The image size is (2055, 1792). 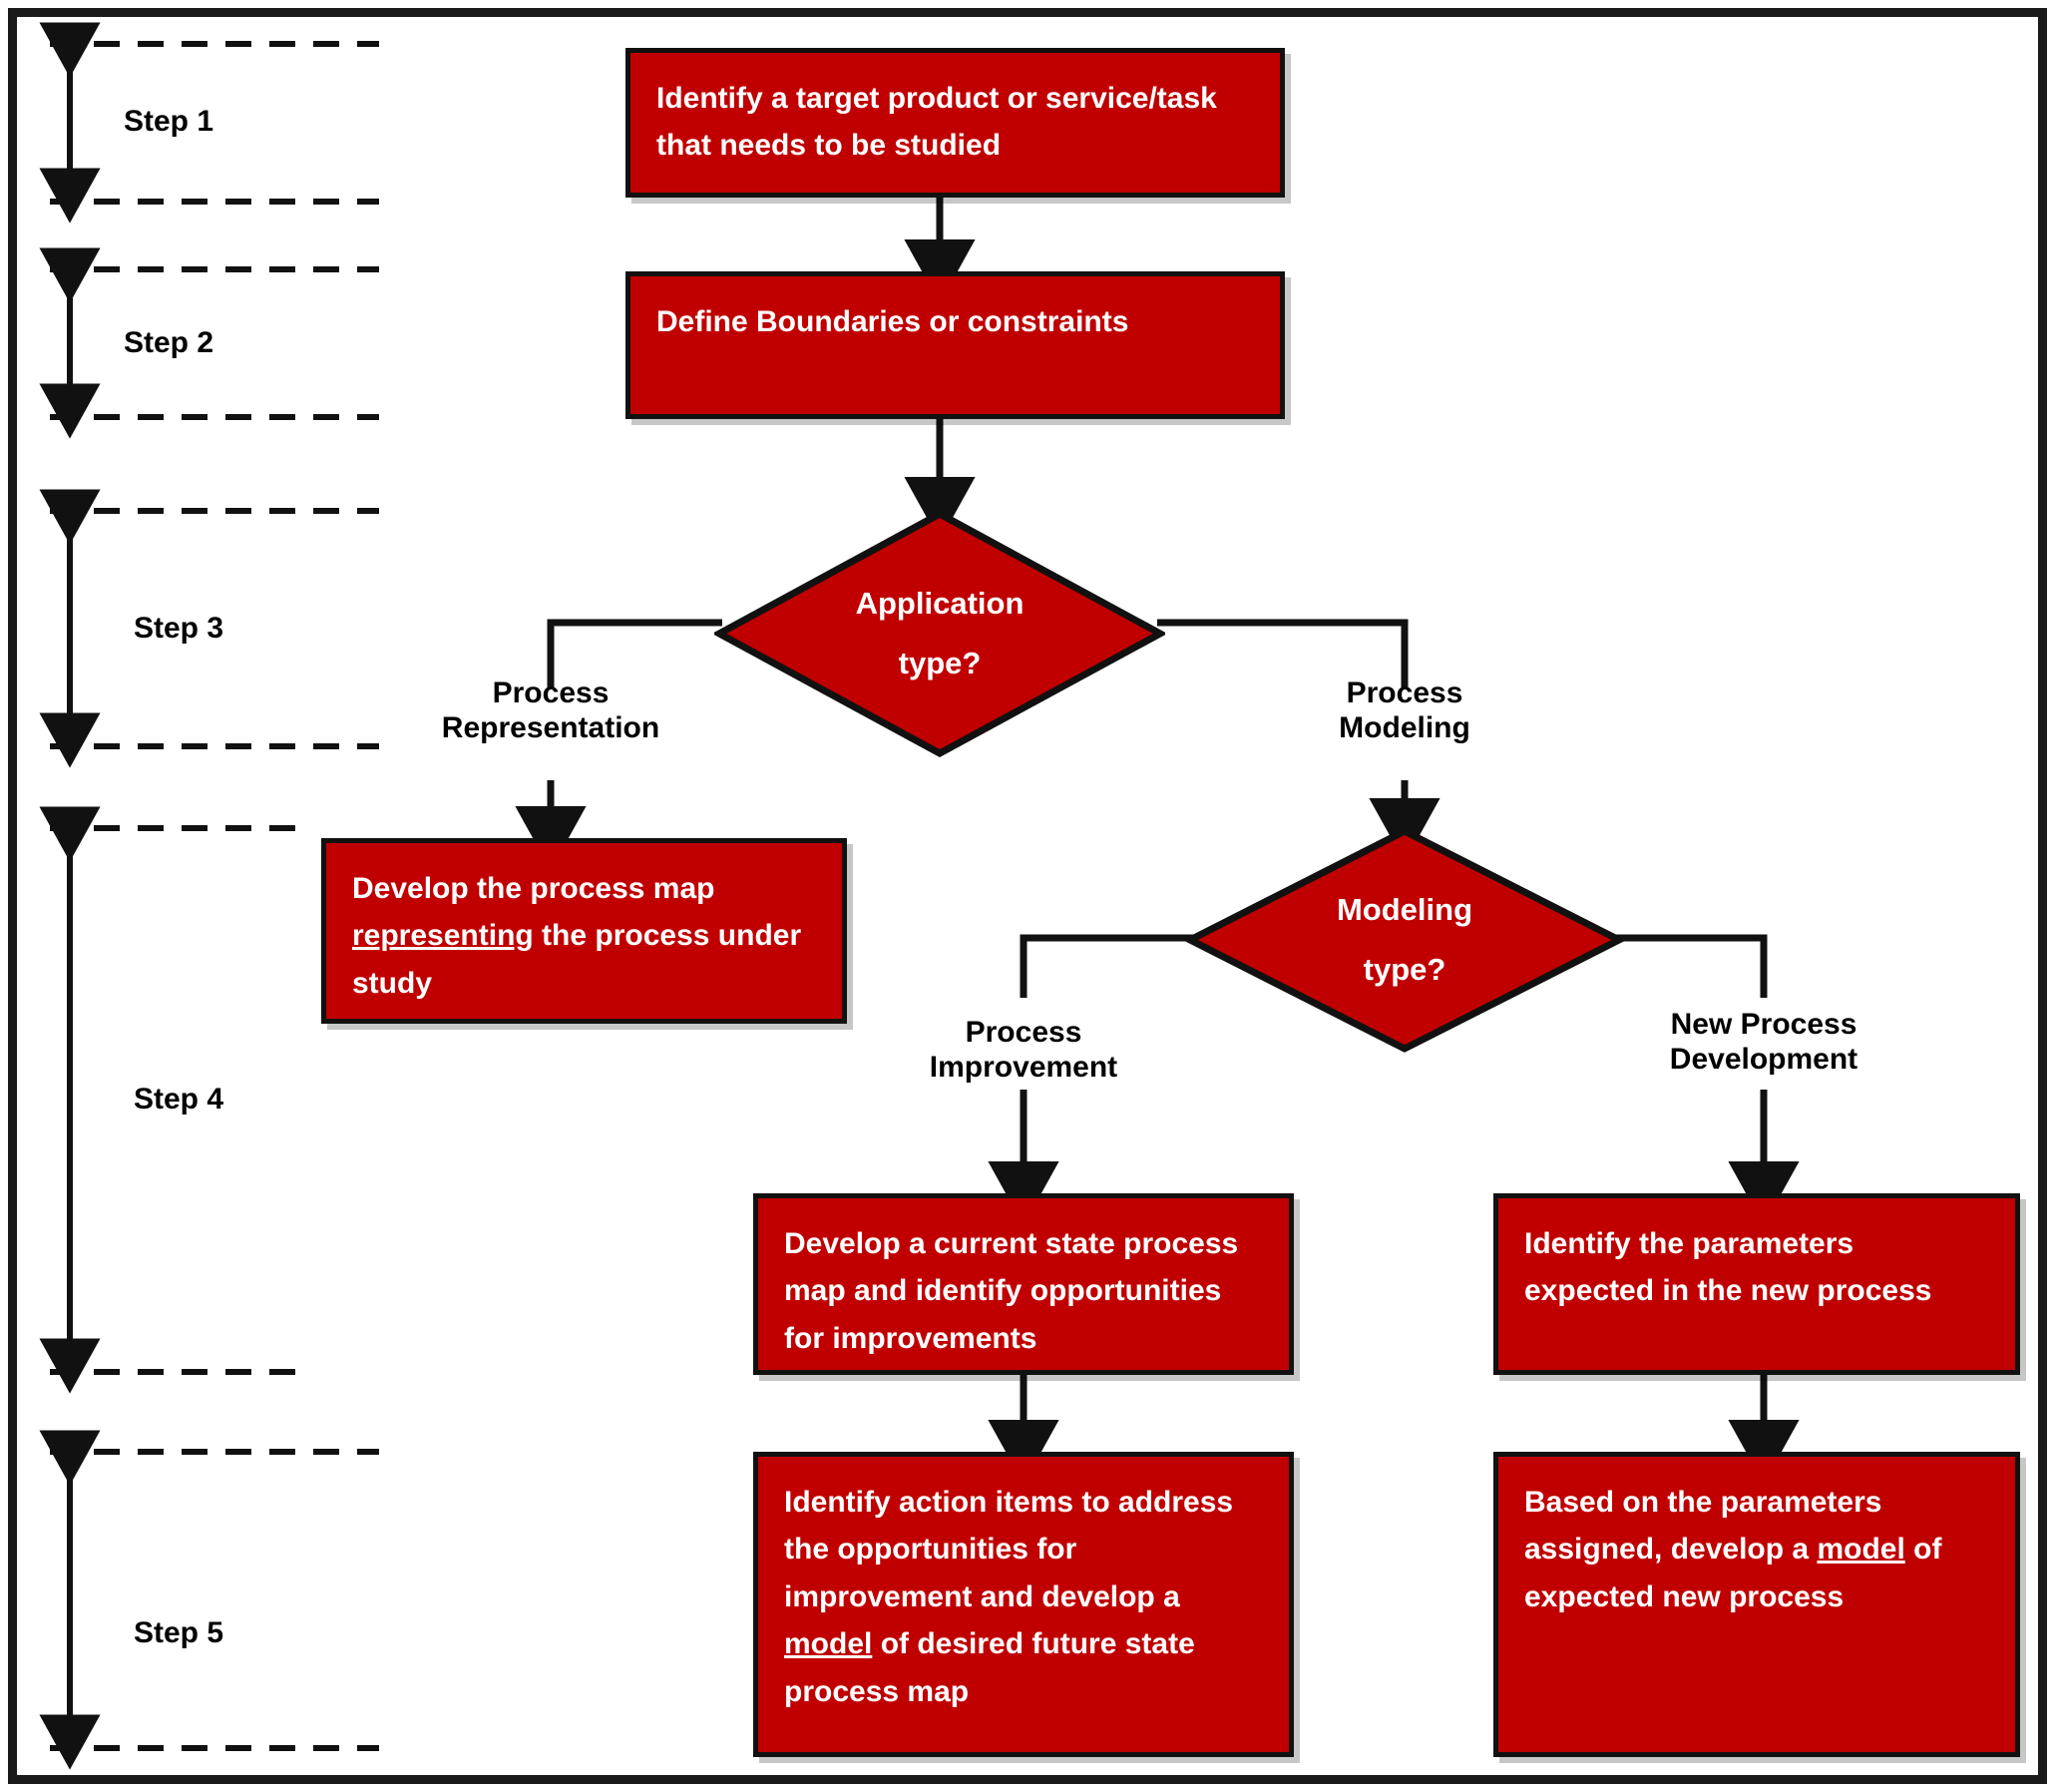 I want to click on decision-modeling-type: Modeling type?, so click(x=1405, y=940).